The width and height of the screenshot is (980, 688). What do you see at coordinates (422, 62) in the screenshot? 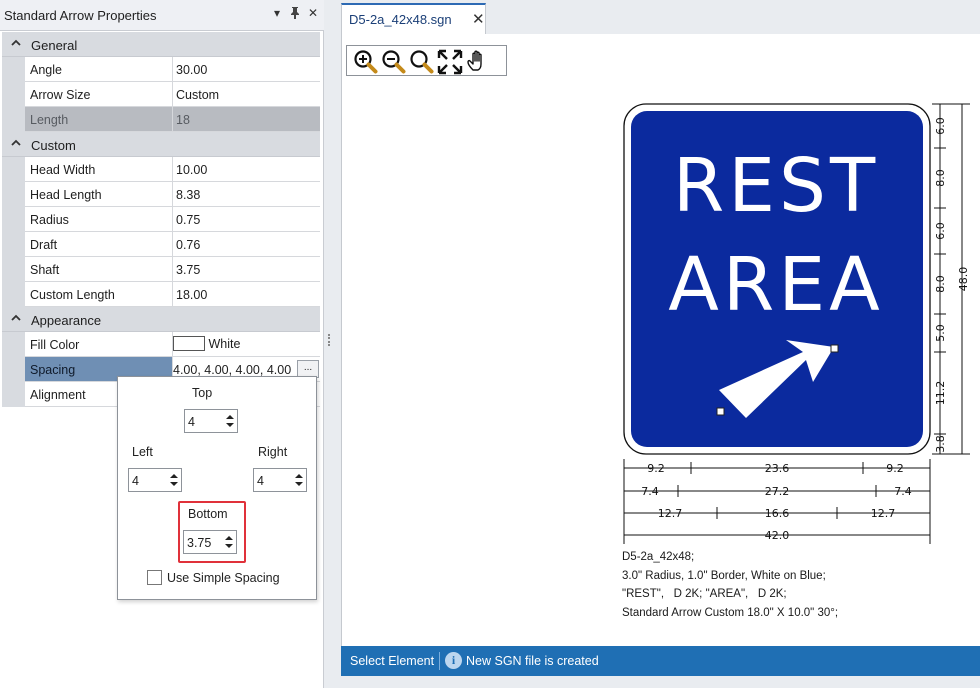
I see `zoom-window-icon` at bounding box center [422, 62].